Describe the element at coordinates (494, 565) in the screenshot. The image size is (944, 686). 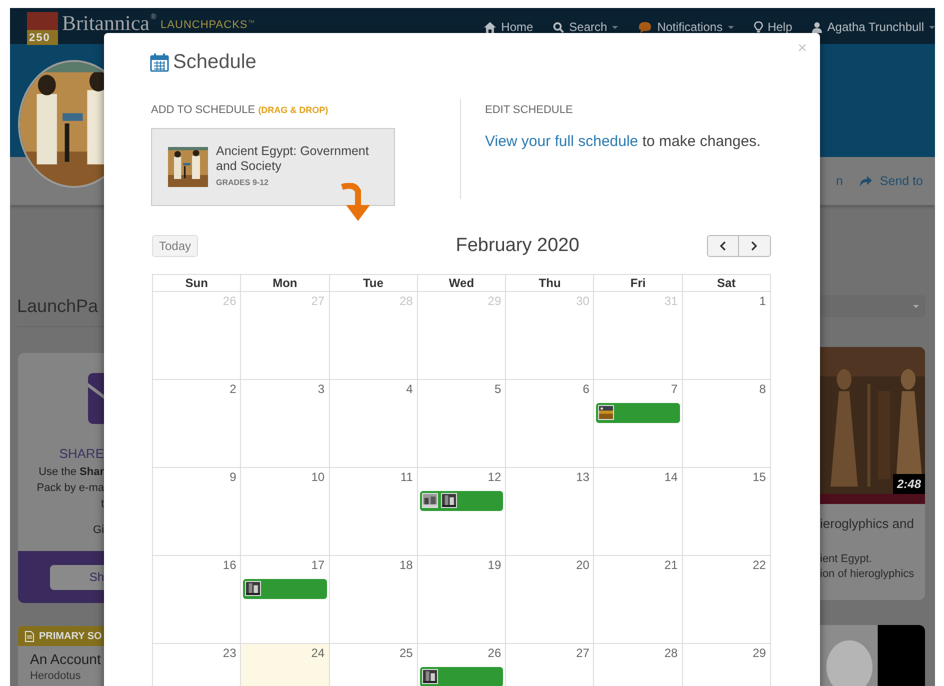
I see `day-number: 19` at that location.